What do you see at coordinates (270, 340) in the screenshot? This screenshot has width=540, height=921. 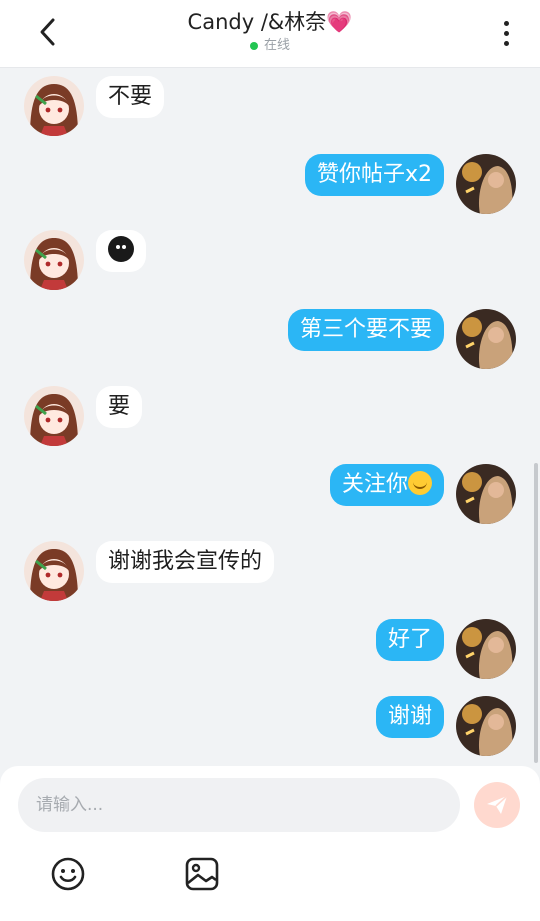 I see `message-outgoing: 第三个要不要` at bounding box center [270, 340].